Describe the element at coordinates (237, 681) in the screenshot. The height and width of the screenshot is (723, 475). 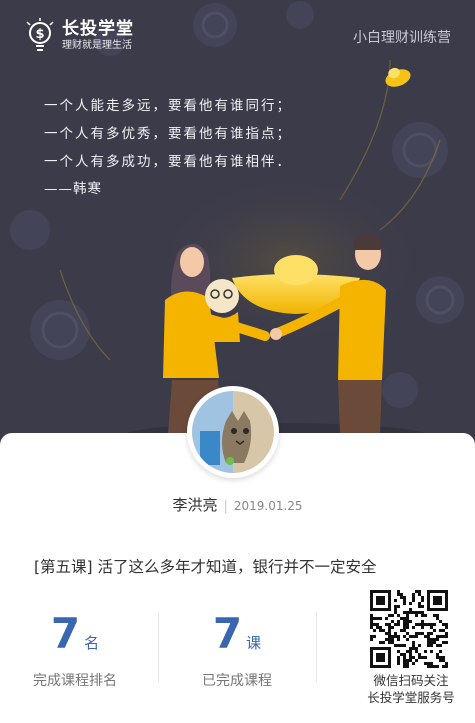
I see `completed-caption: 已完成课程` at that location.